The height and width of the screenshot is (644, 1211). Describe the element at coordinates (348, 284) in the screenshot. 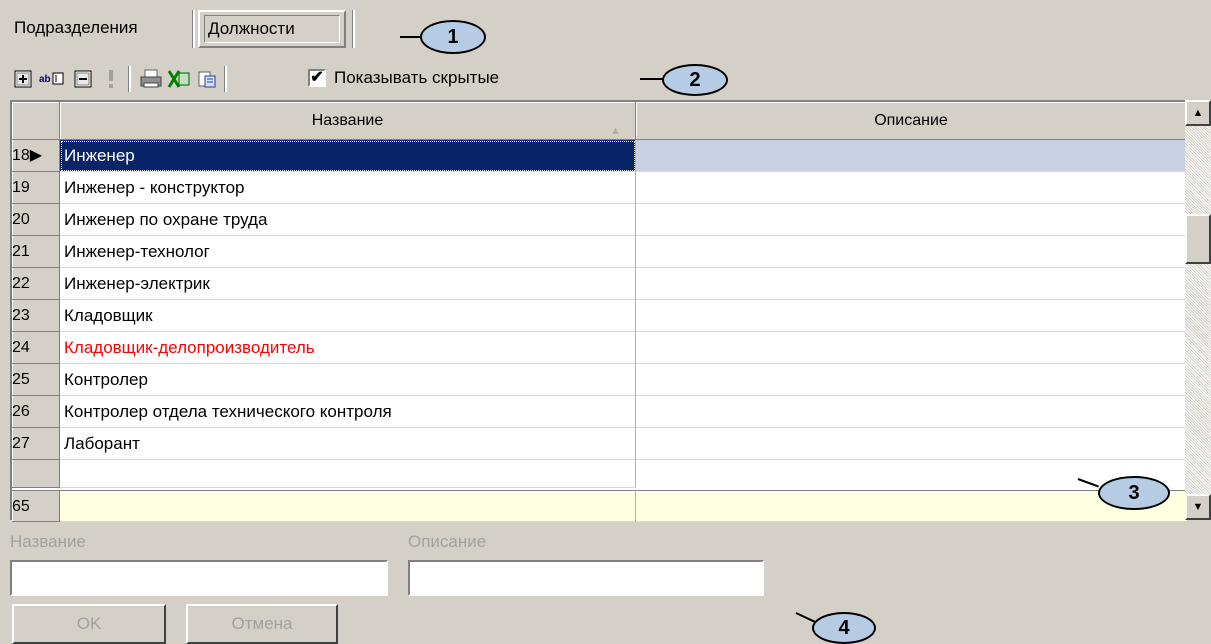

I see `row-name-cell: Инженер-электрик` at that location.